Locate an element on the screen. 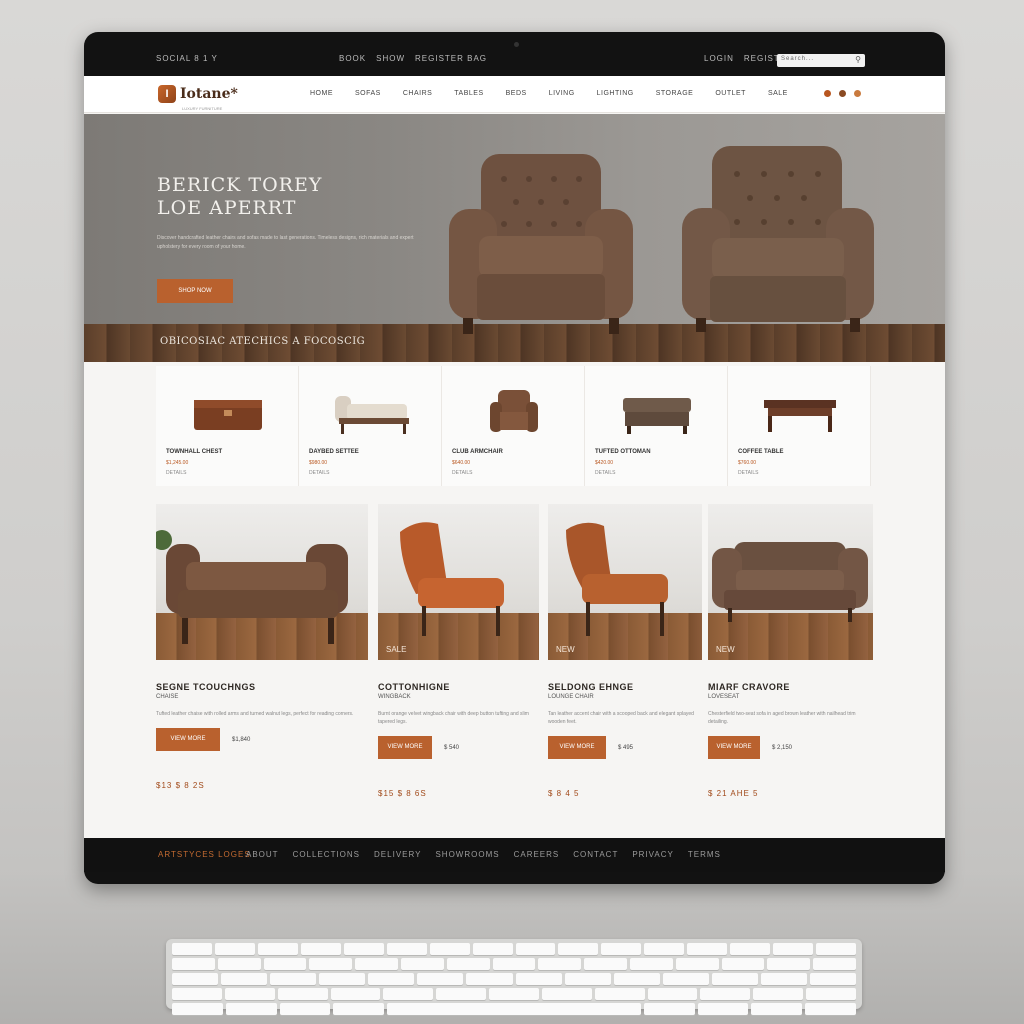 The width and height of the screenshot is (1024, 1024). menu-item-beds: BEDS is located at coordinates (516, 93).